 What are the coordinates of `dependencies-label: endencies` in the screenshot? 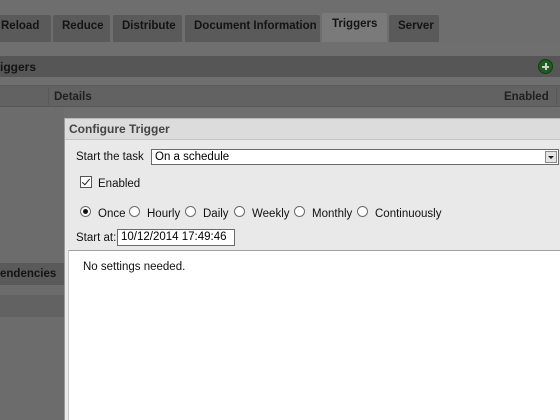 It's located at (28, 274).